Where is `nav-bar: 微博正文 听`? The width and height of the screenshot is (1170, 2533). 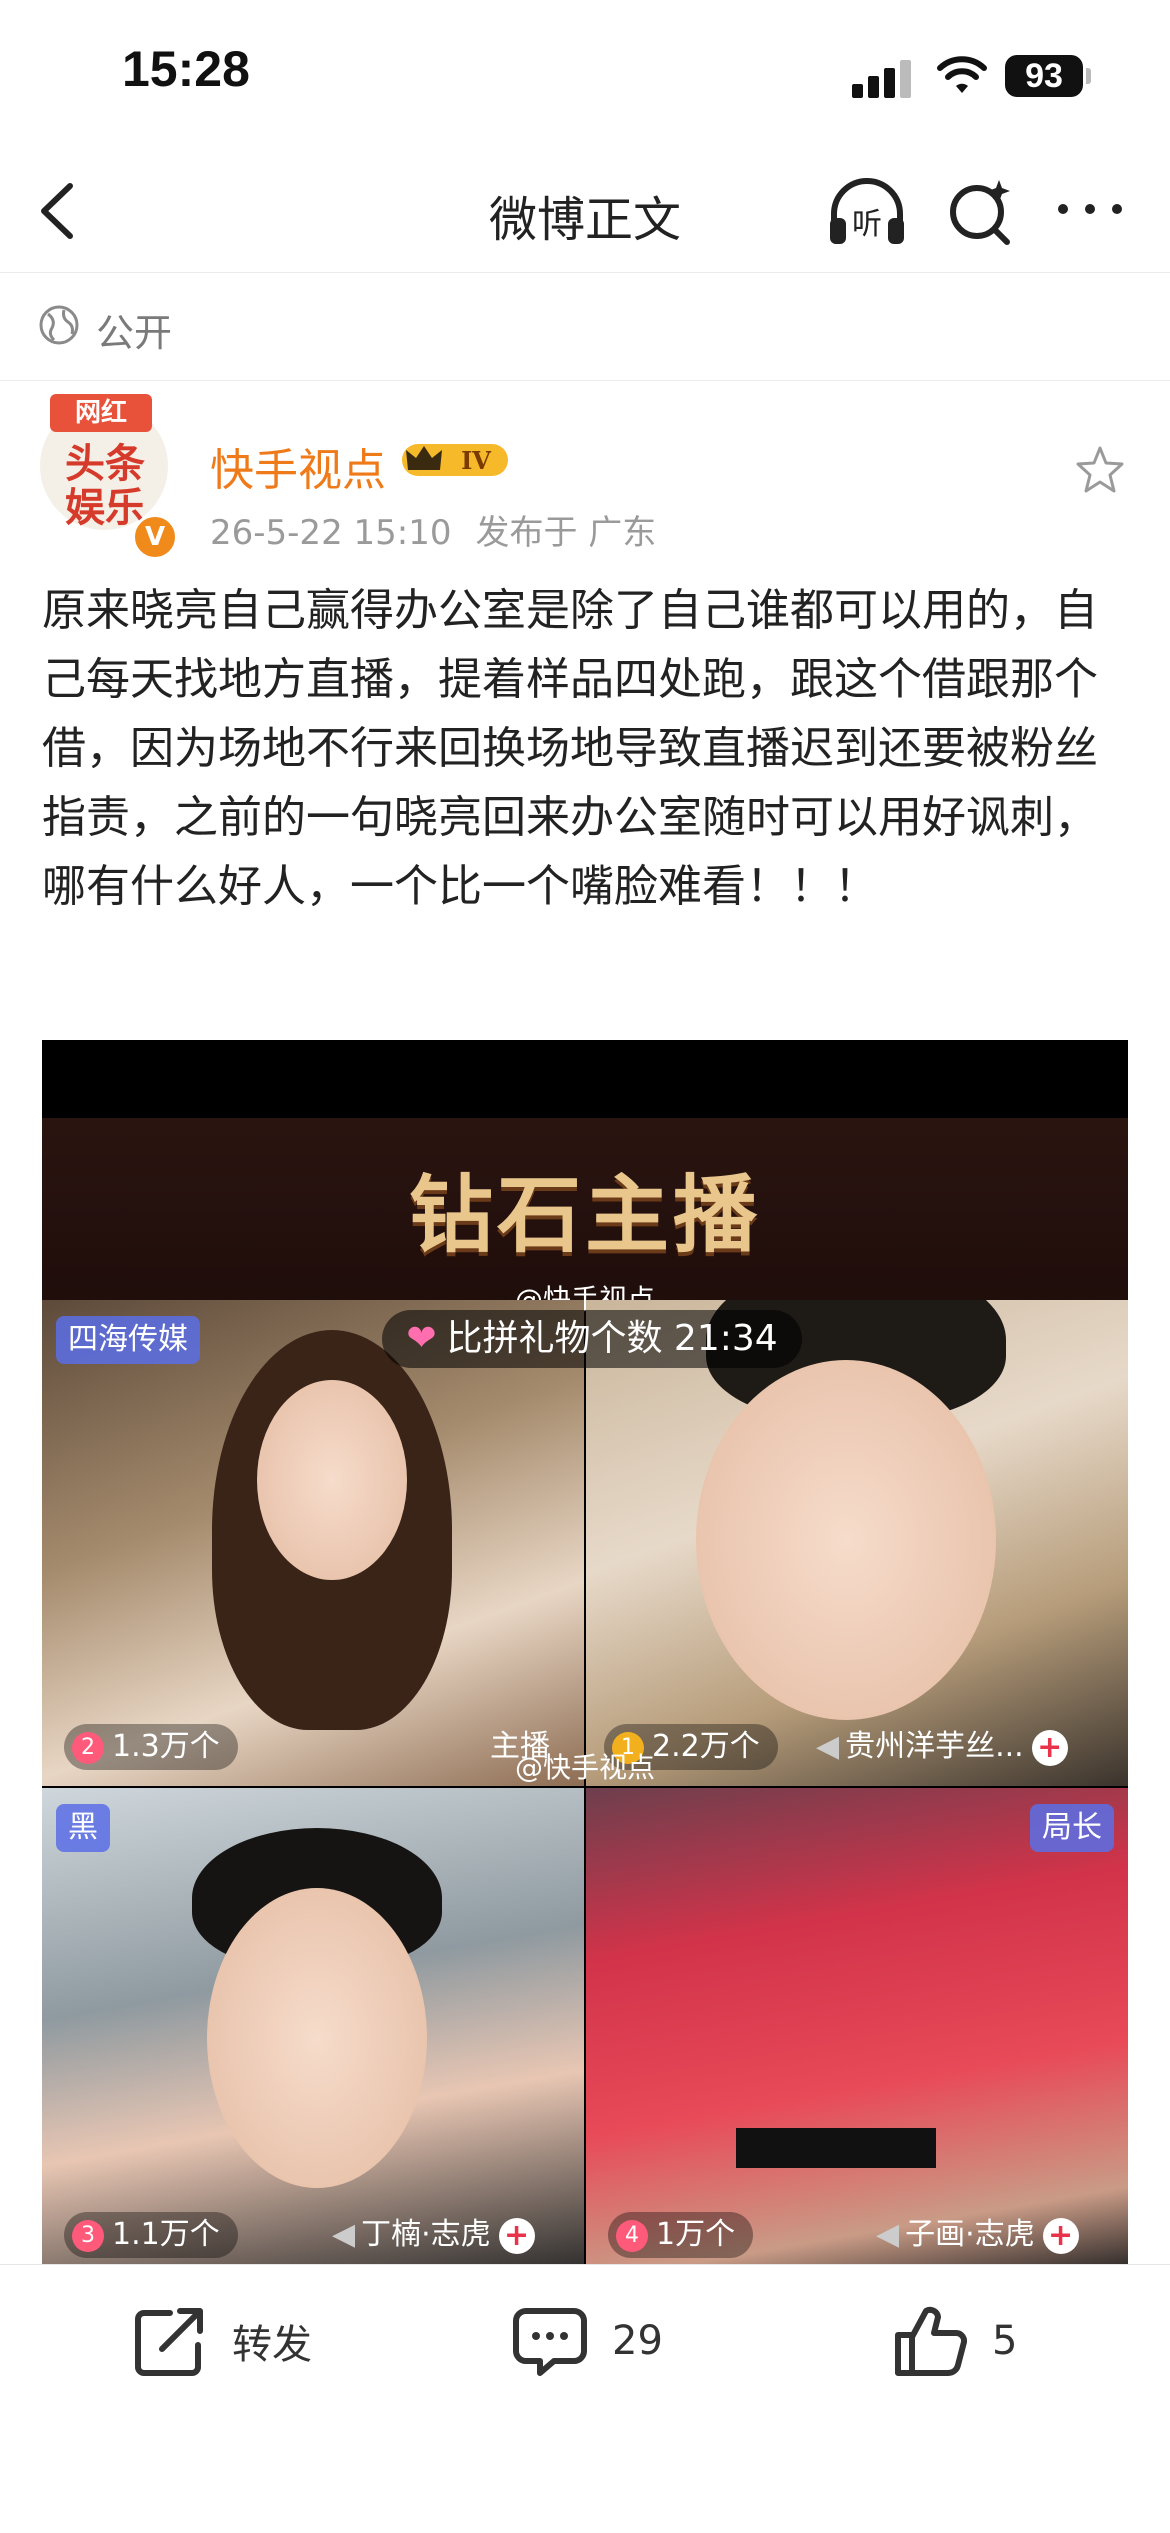
nav-bar: 微博正文 听 is located at coordinates (585, 211).